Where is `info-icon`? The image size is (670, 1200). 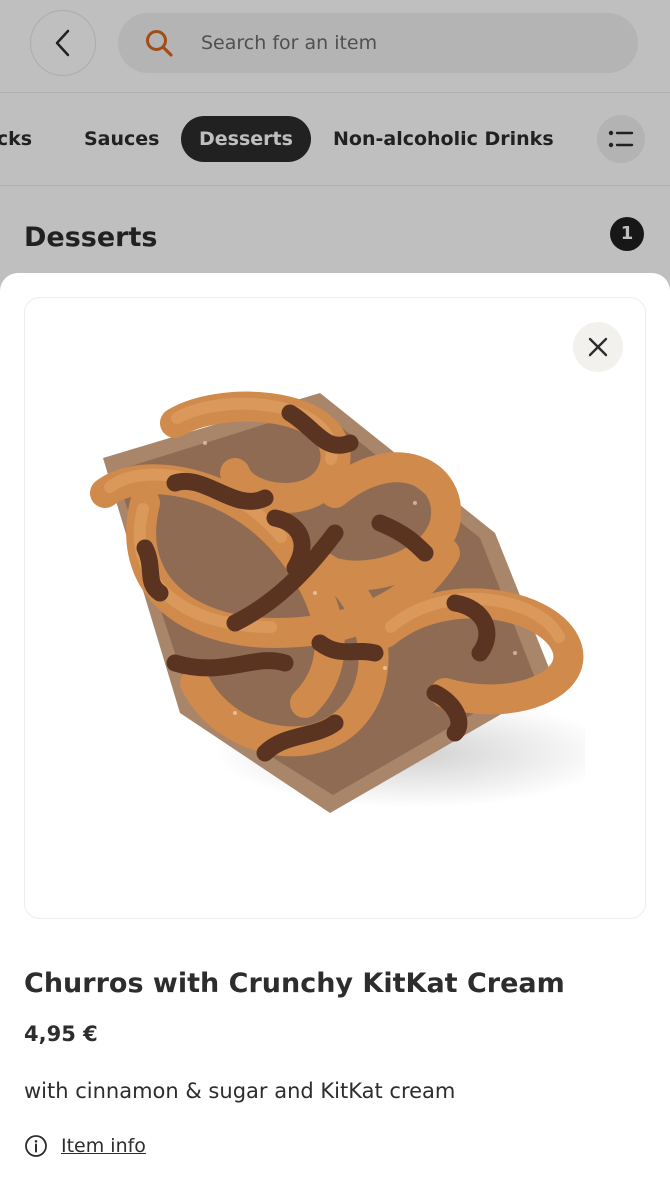 info-icon is located at coordinates (36, 1146).